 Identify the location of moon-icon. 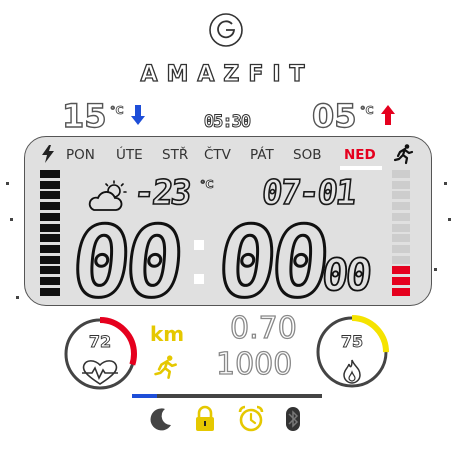
(160, 419).